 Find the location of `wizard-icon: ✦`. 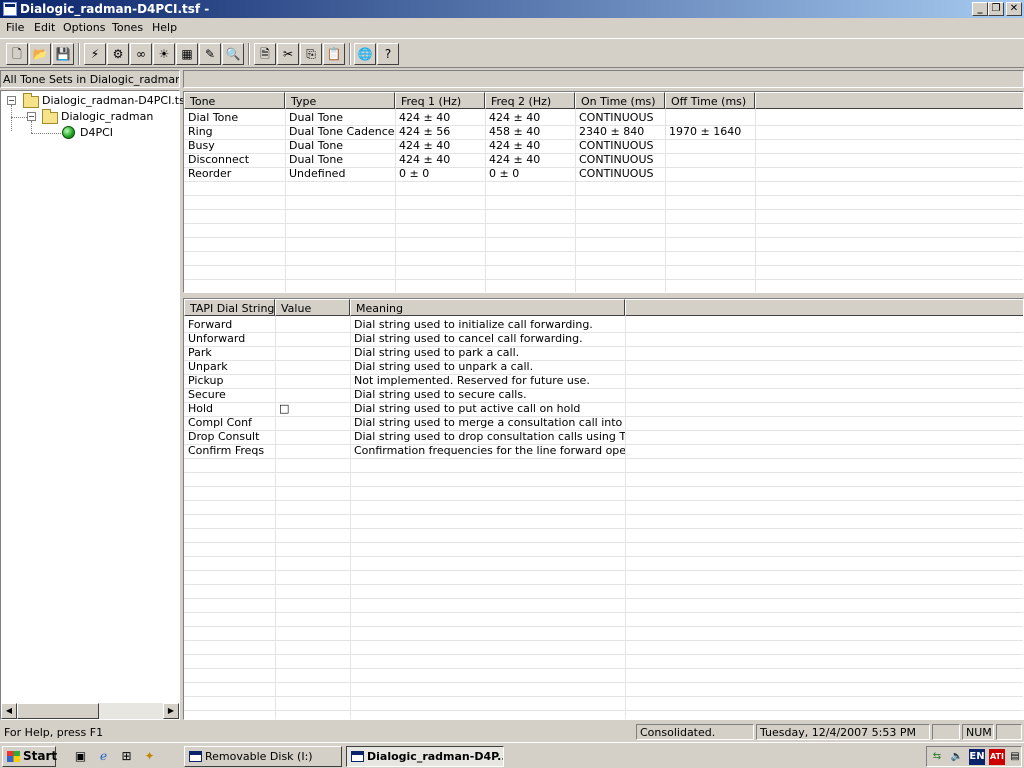

wizard-icon: ✦ is located at coordinates (149, 756).